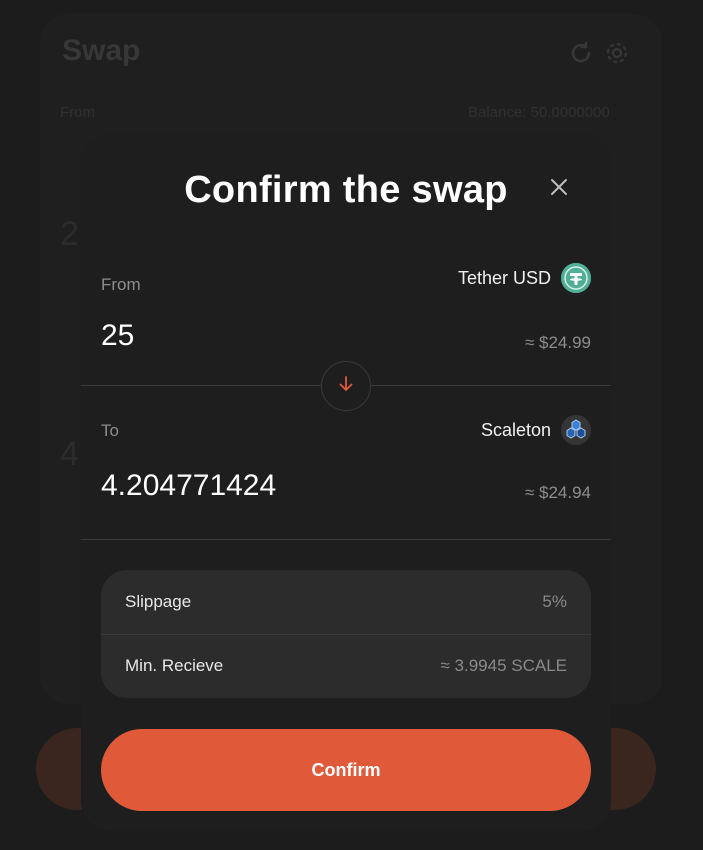 The width and height of the screenshot is (703, 850). I want to click on min-receive-value: ≈ 3.9945 SCALE, so click(503, 665).